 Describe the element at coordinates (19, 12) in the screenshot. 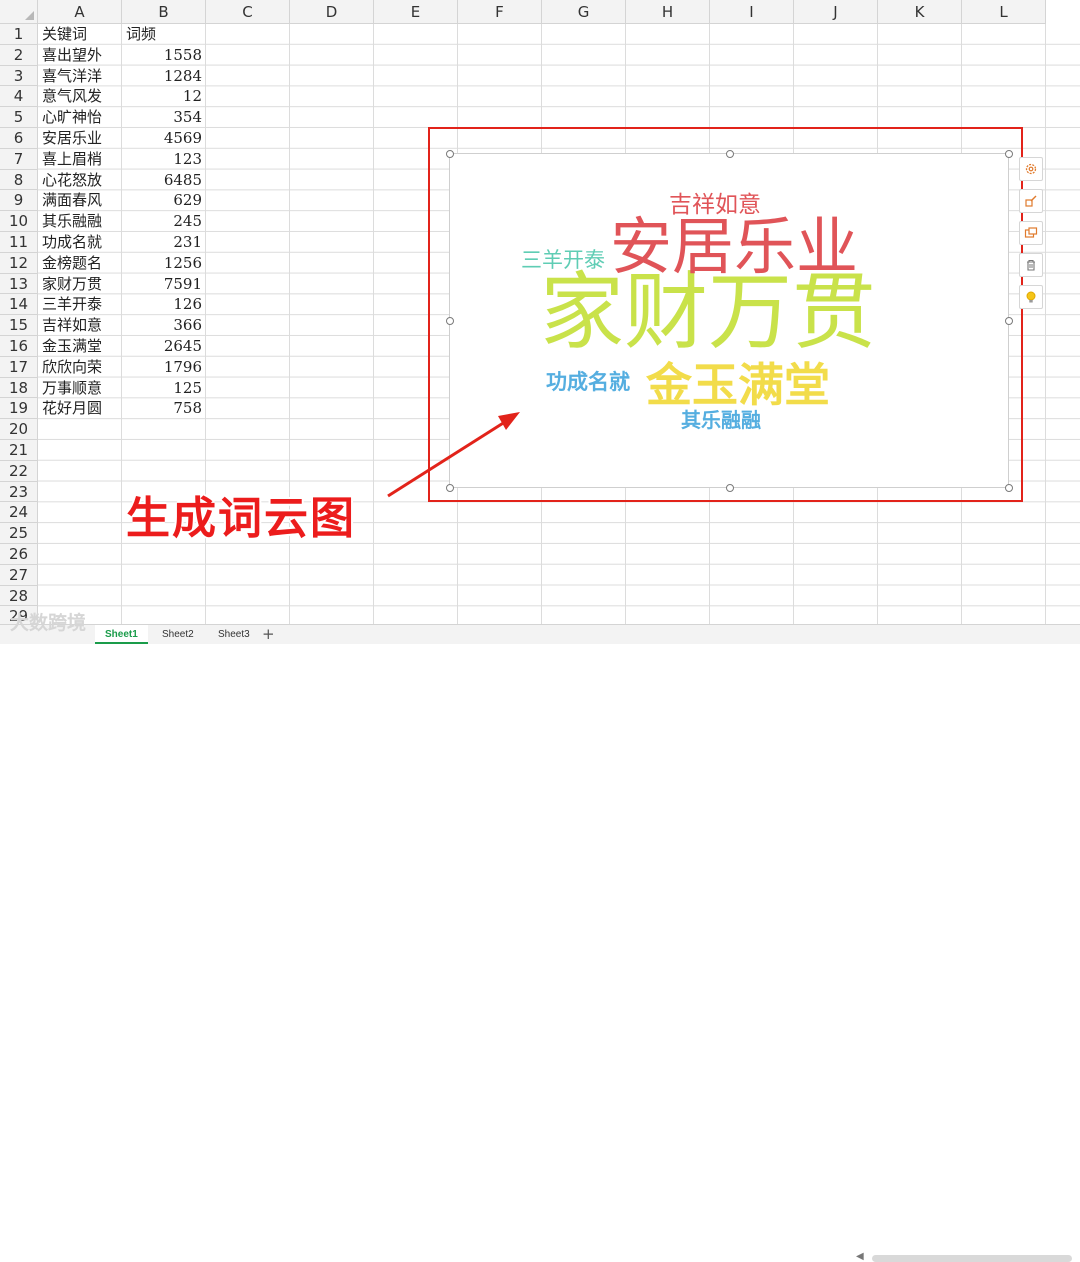

I see `select-all-corner` at that location.